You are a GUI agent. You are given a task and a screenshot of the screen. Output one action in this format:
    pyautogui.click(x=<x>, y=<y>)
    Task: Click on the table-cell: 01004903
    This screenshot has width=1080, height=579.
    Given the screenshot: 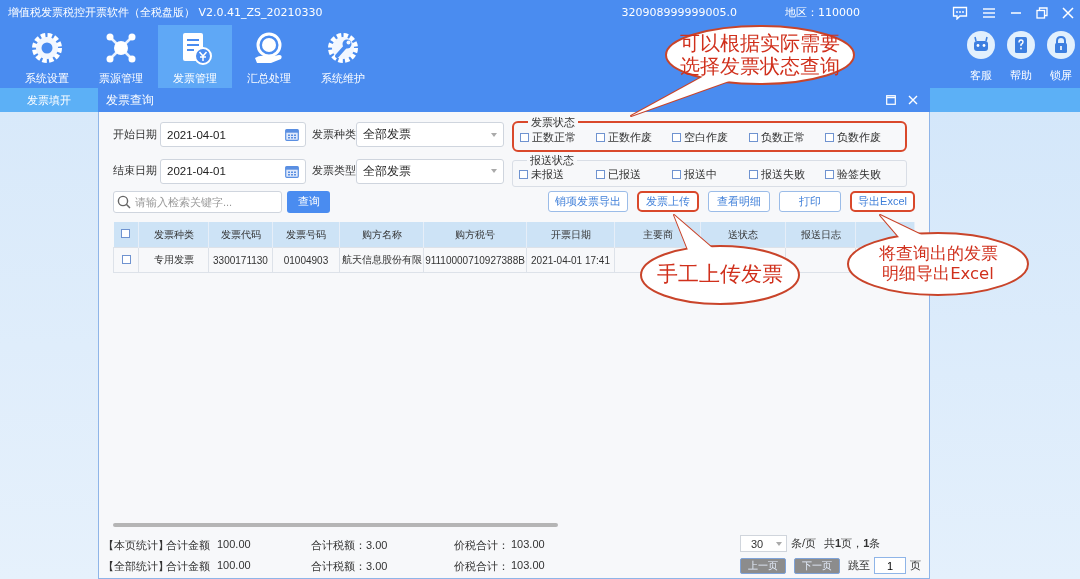 What is the action you would take?
    pyautogui.click(x=306, y=260)
    